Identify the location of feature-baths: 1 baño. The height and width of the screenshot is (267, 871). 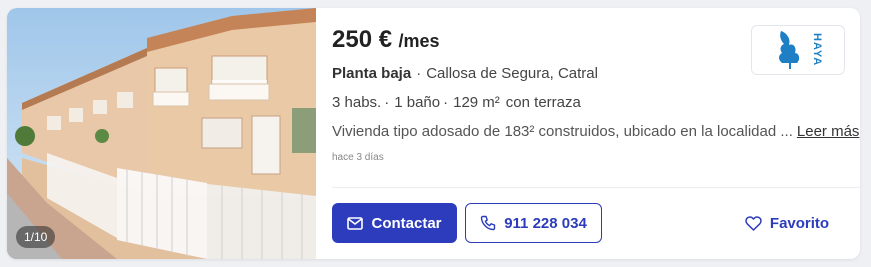
(417, 102).